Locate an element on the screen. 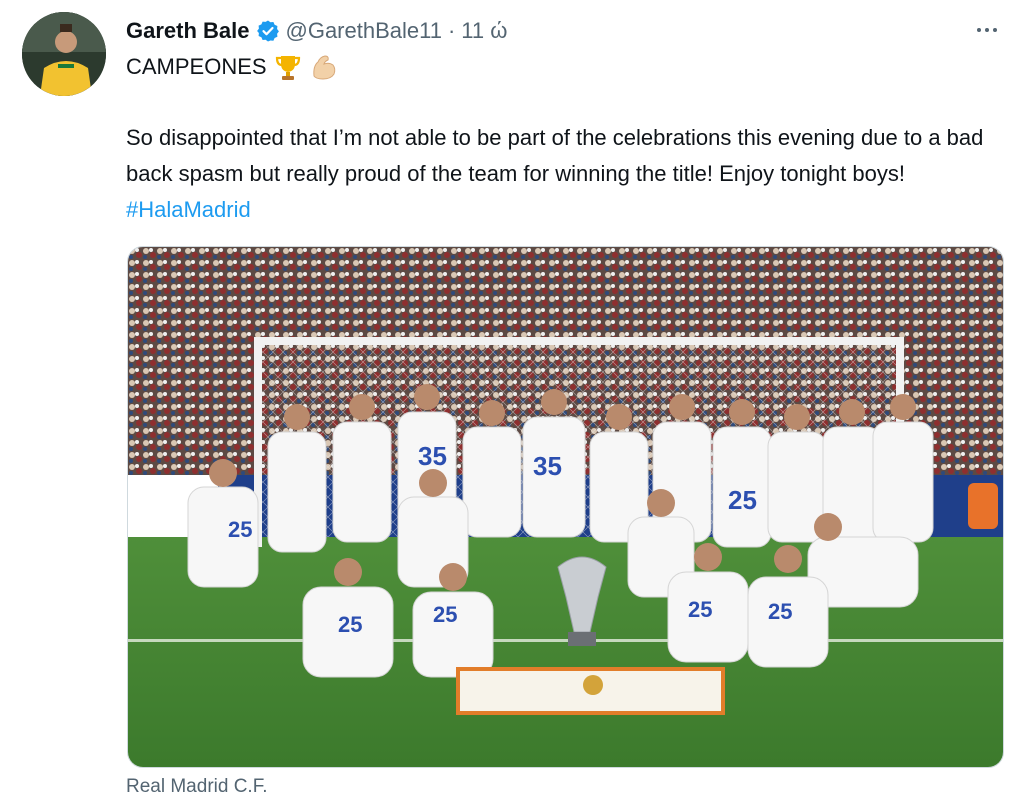 The image size is (1024, 808). handle: @GarethBale11 is located at coordinates (364, 31).